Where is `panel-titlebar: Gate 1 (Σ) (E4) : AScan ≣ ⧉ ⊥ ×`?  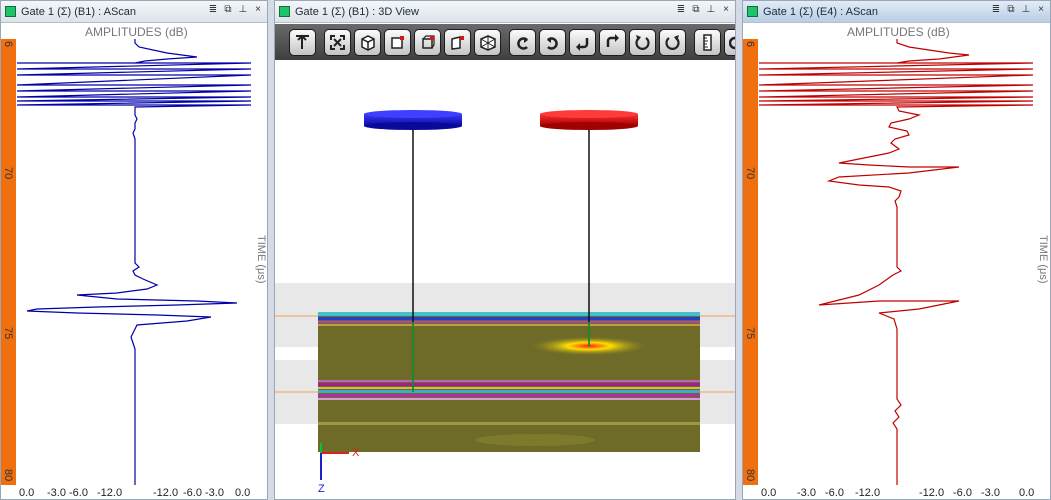
panel-titlebar: Gate 1 (Σ) (E4) : AScan ≣ ⧉ ⊥ × is located at coordinates (896, 12).